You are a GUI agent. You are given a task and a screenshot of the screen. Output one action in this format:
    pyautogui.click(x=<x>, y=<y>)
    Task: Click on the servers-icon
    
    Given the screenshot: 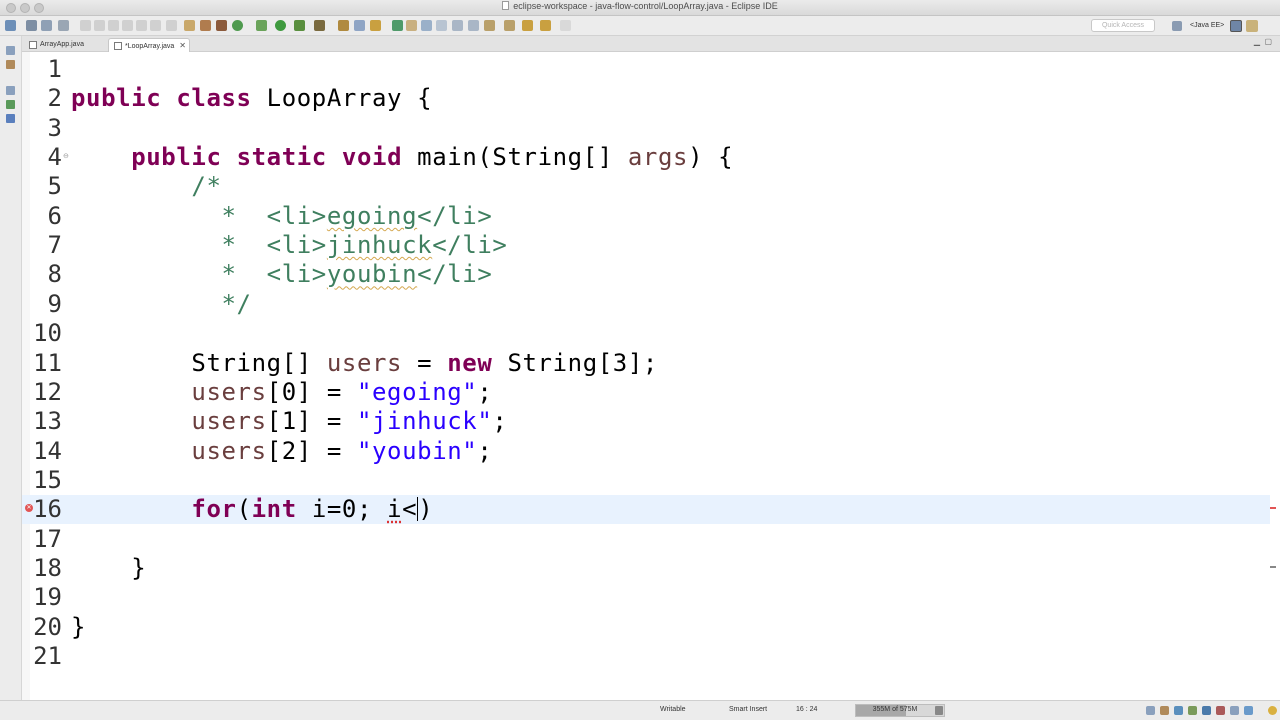 What is the action you would take?
    pyautogui.click(x=10, y=104)
    